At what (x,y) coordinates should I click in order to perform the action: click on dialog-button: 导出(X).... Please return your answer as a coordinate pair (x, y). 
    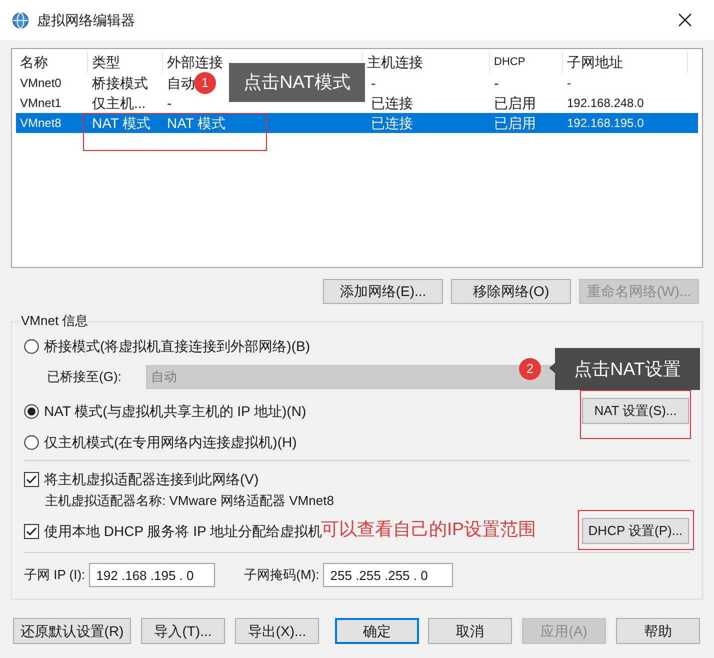
    Looking at the image, I should click on (277, 631).